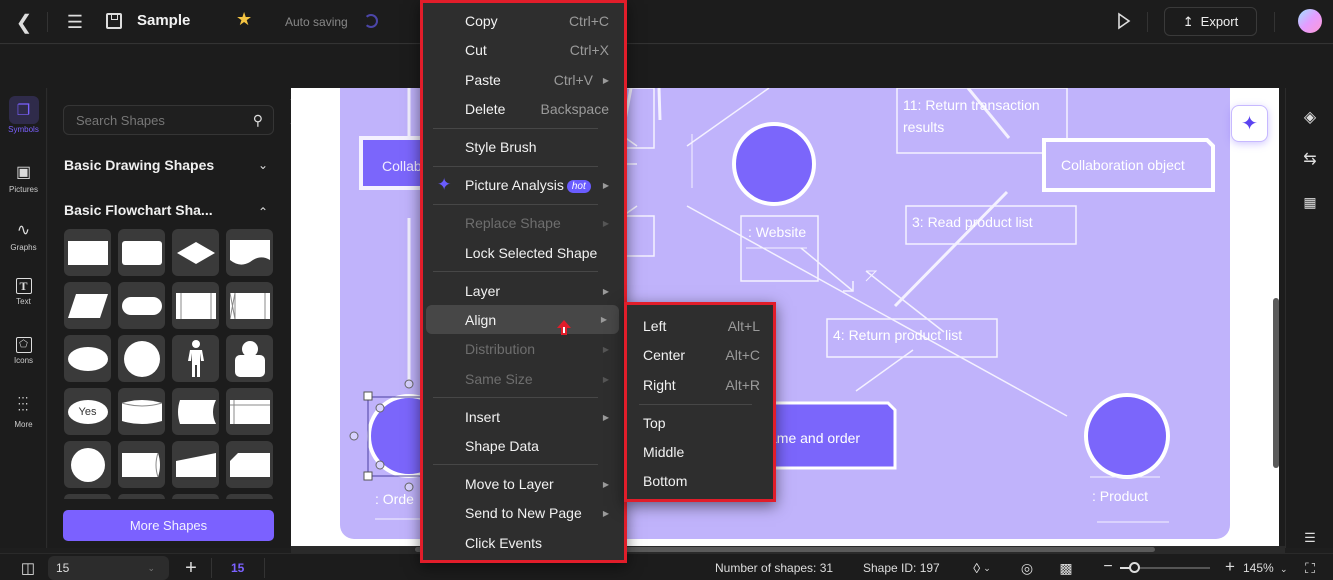  I want to click on shape-database, so click(141, 411).